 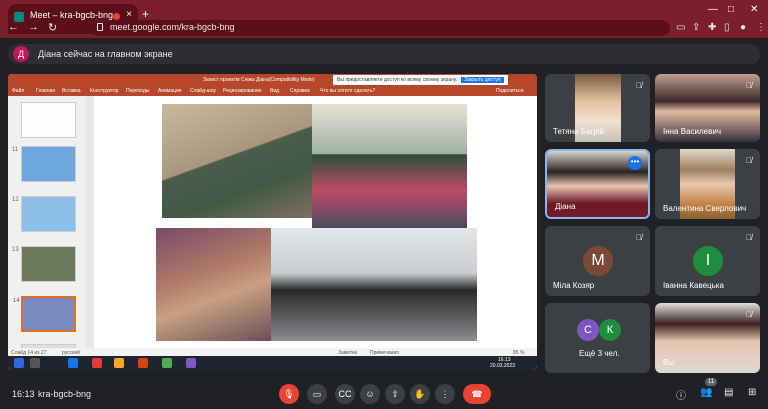 I want to click on emoji-button: ☺, so click(x=370, y=394).